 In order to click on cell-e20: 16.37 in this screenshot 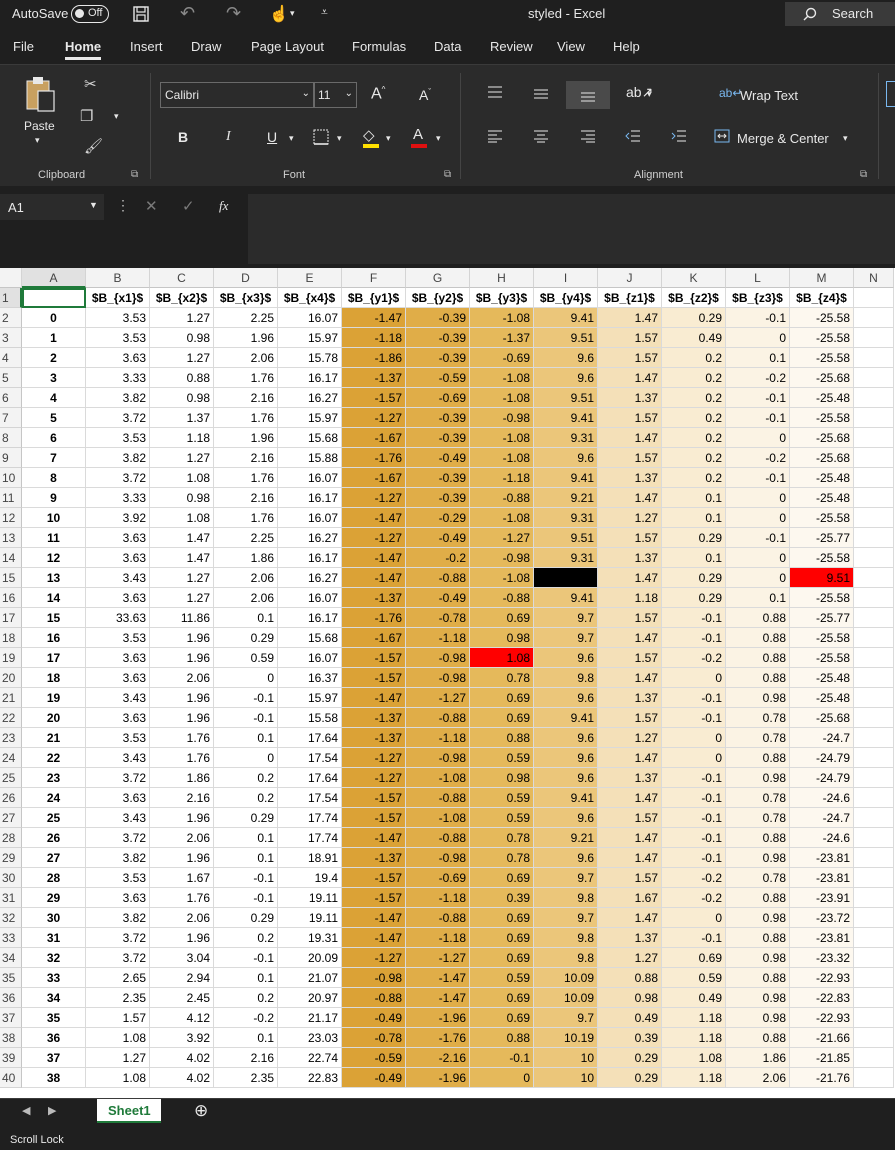, I will do `click(310, 678)`.